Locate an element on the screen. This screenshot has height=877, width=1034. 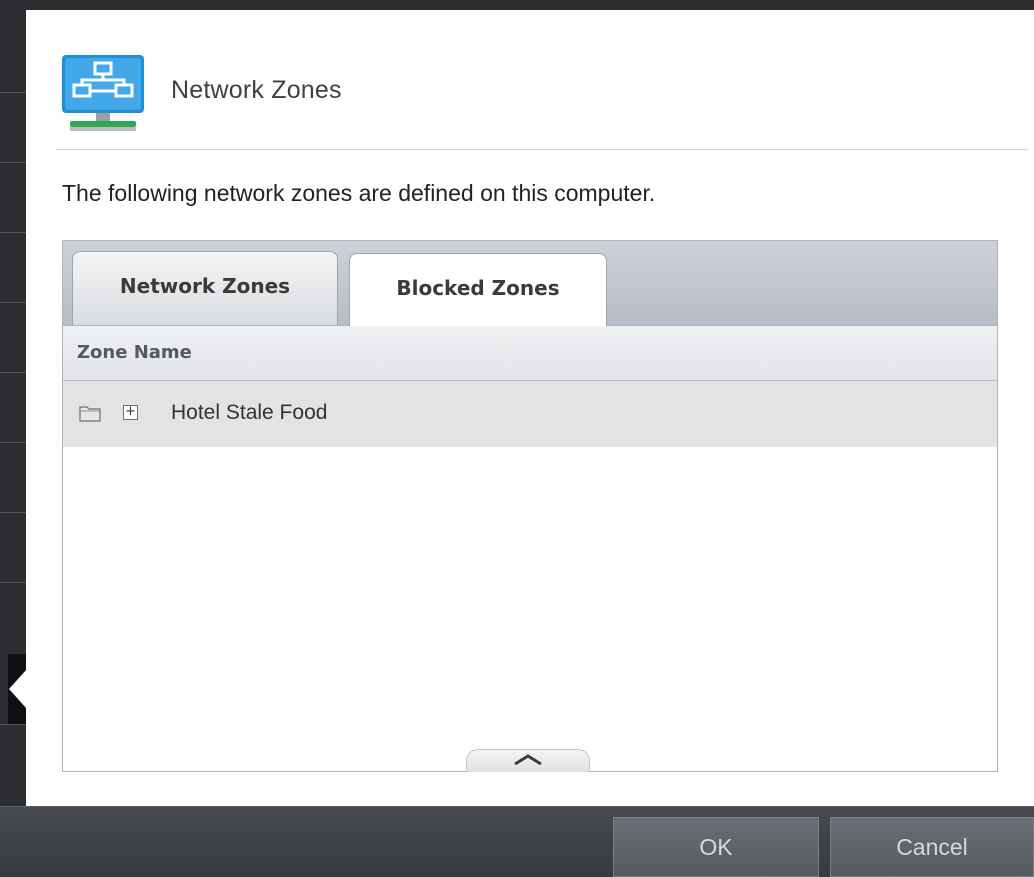
expand-icon: + is located at coordinates (130, 412).